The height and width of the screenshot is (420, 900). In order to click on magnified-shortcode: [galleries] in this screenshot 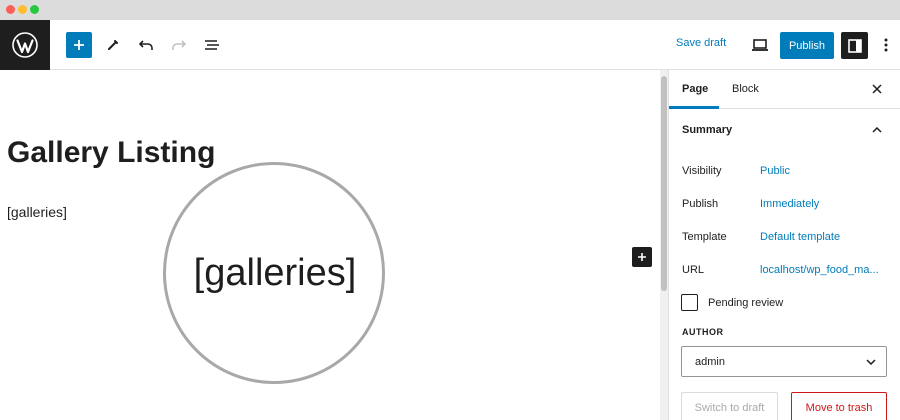, I will do `click(275, 272)`.